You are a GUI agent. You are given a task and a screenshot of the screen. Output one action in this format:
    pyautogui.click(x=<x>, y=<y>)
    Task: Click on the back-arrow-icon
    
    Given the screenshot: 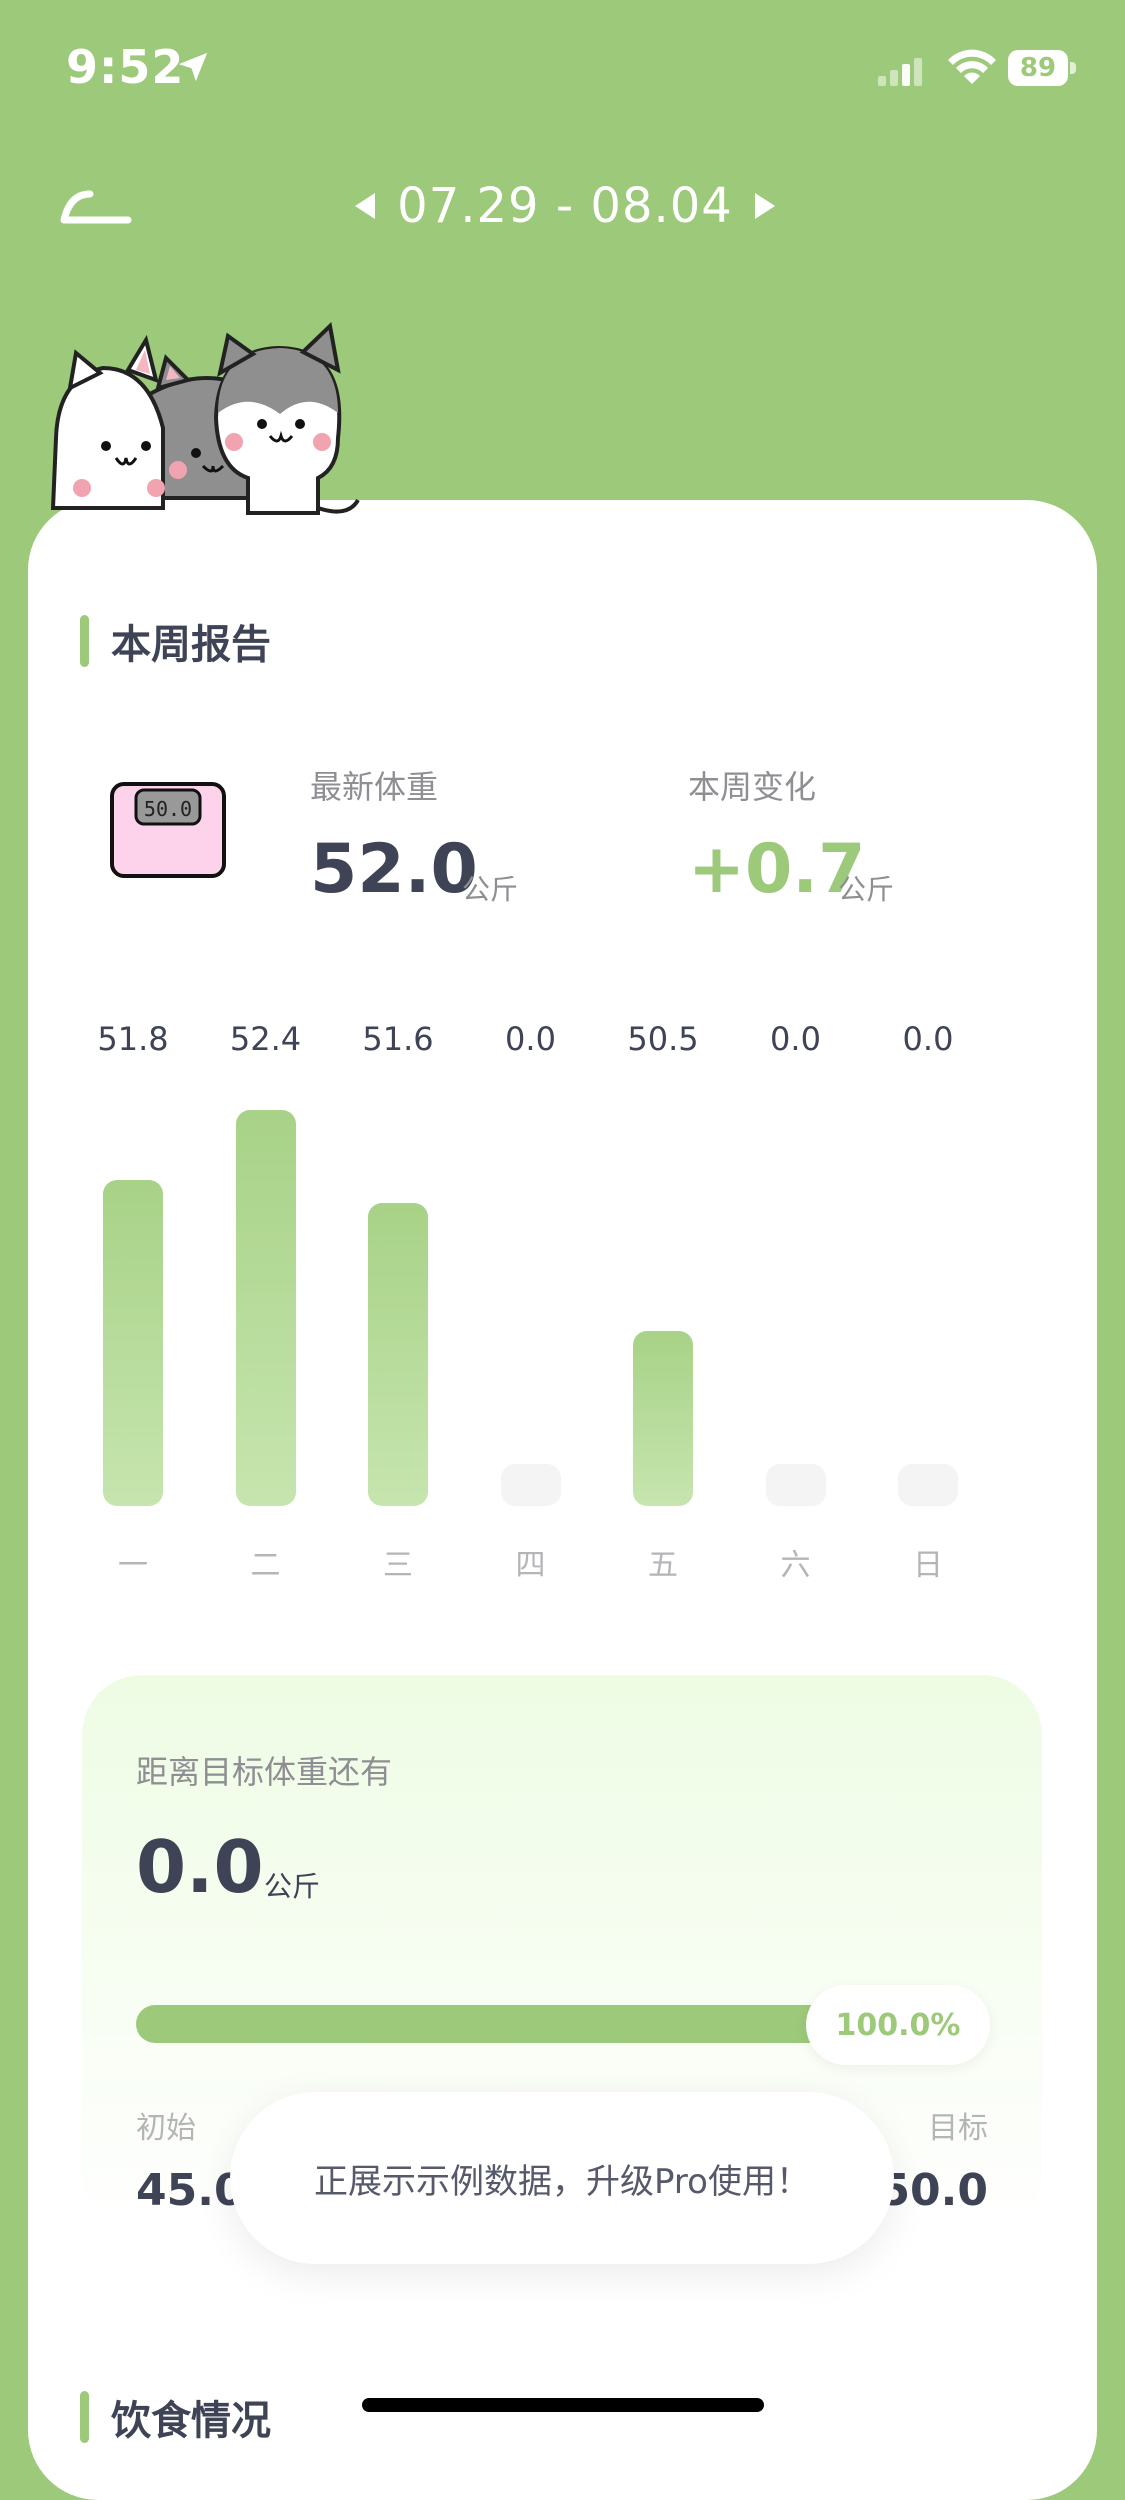 What is the action you would take?
    pyautogui.click(x=96, y=206)
    